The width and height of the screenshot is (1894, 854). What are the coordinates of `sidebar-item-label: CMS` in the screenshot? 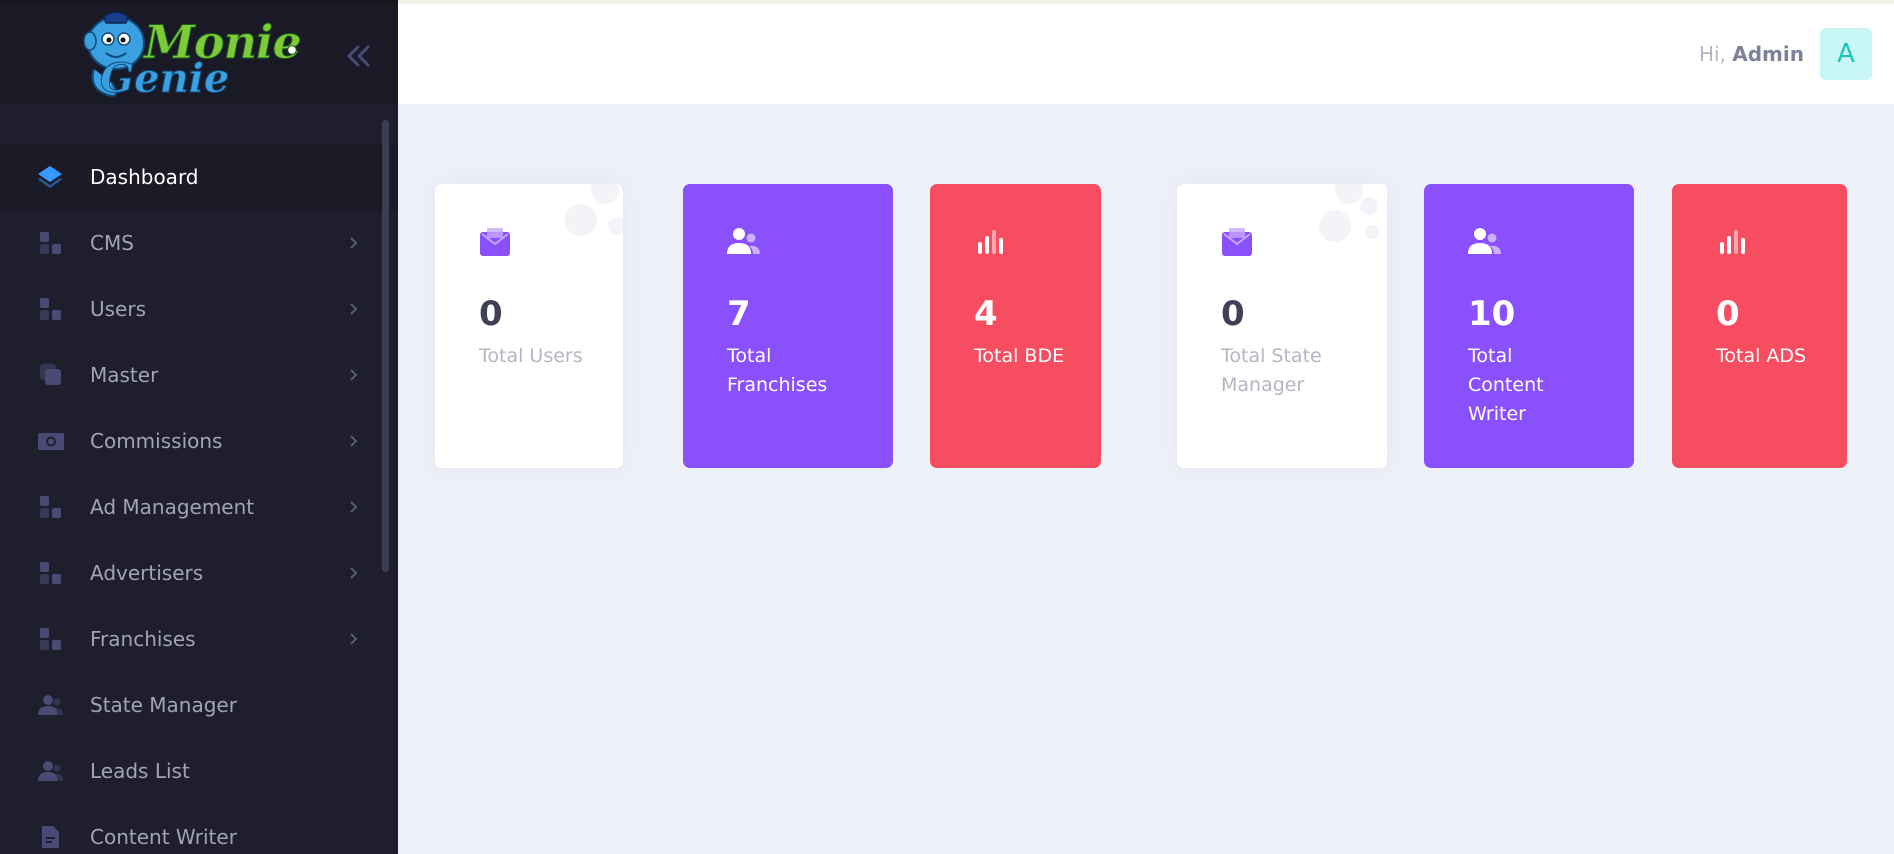 It's located at (112, 243).